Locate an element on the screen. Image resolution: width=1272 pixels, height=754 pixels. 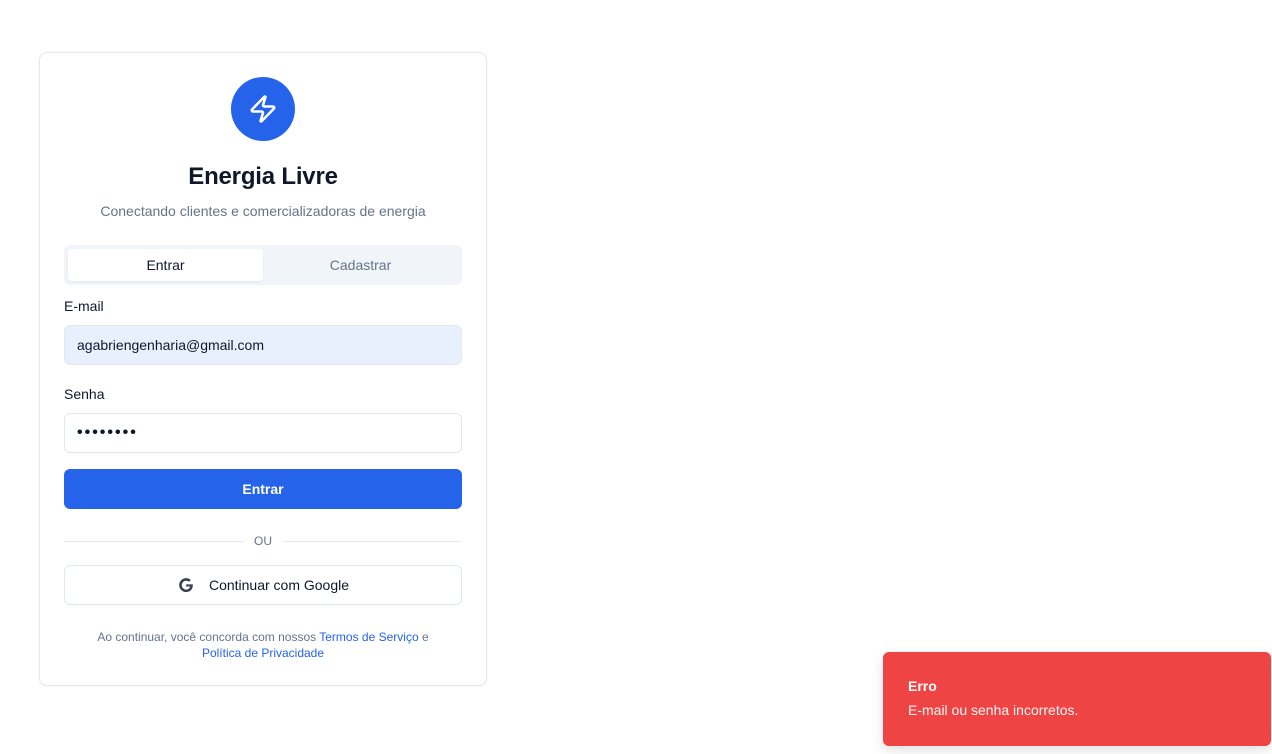
tab-cadastrar: Cadastrar is located at coordinates (360, 265).